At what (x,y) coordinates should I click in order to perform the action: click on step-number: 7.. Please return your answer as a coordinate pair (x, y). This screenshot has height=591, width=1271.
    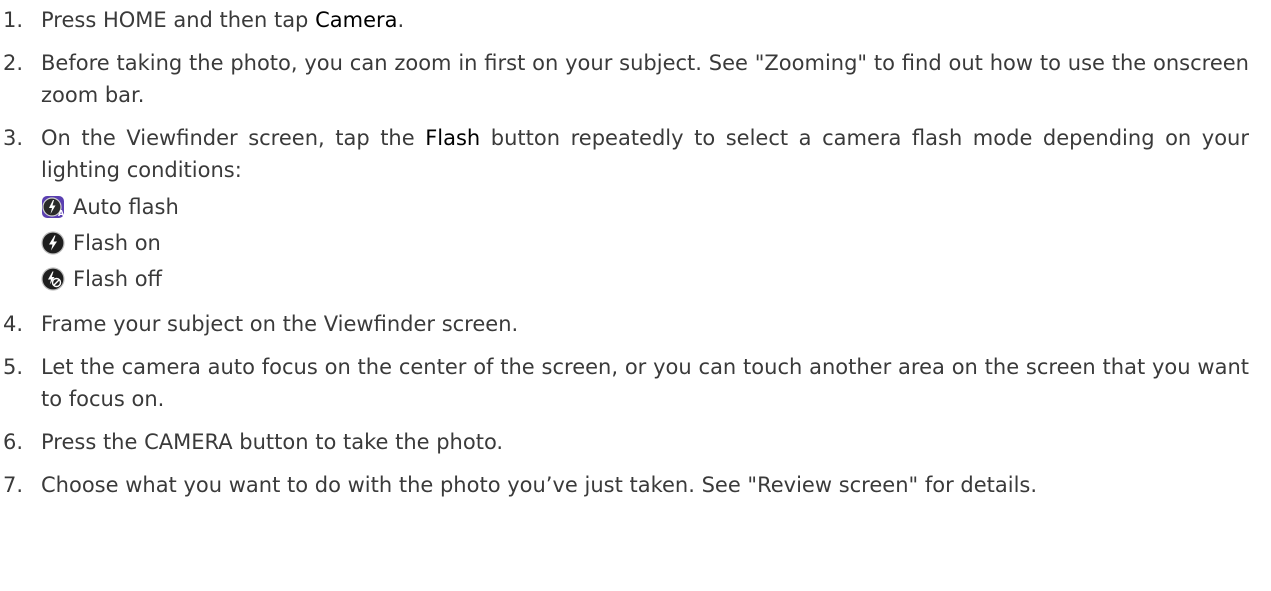
    Looking at the image, I should click on (13, 485).